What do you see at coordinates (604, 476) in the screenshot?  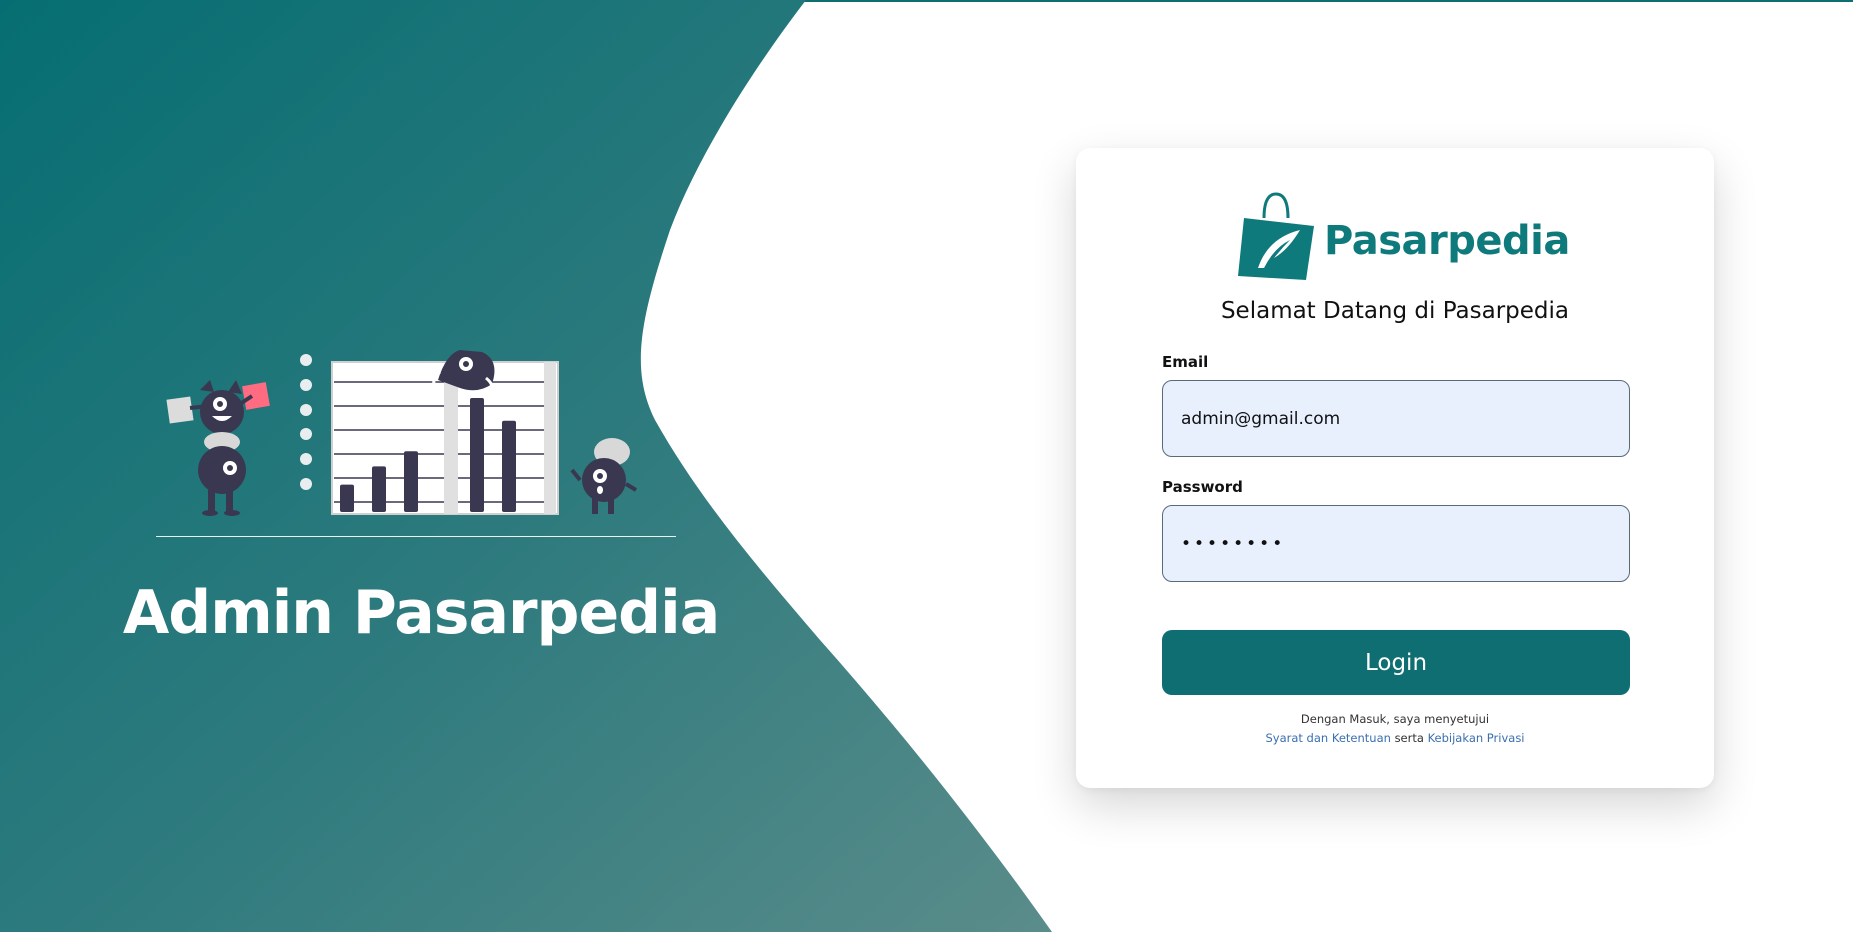 I see `right-monster-icon` at bounding box center [604, 476].